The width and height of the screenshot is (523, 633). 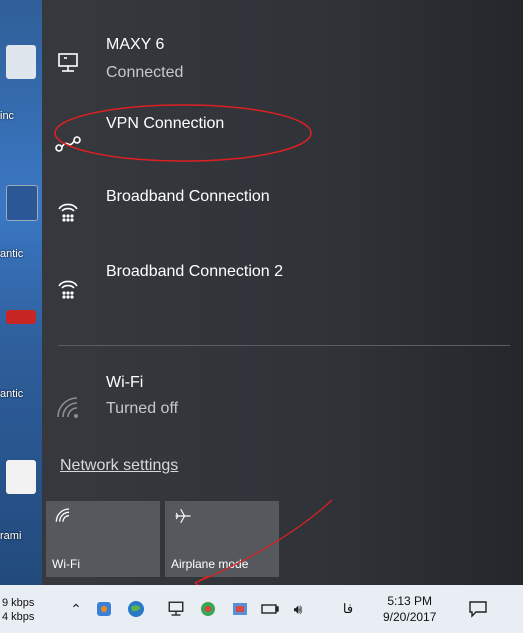 I want to click on vpn-icon, so click(x=68, y=144).